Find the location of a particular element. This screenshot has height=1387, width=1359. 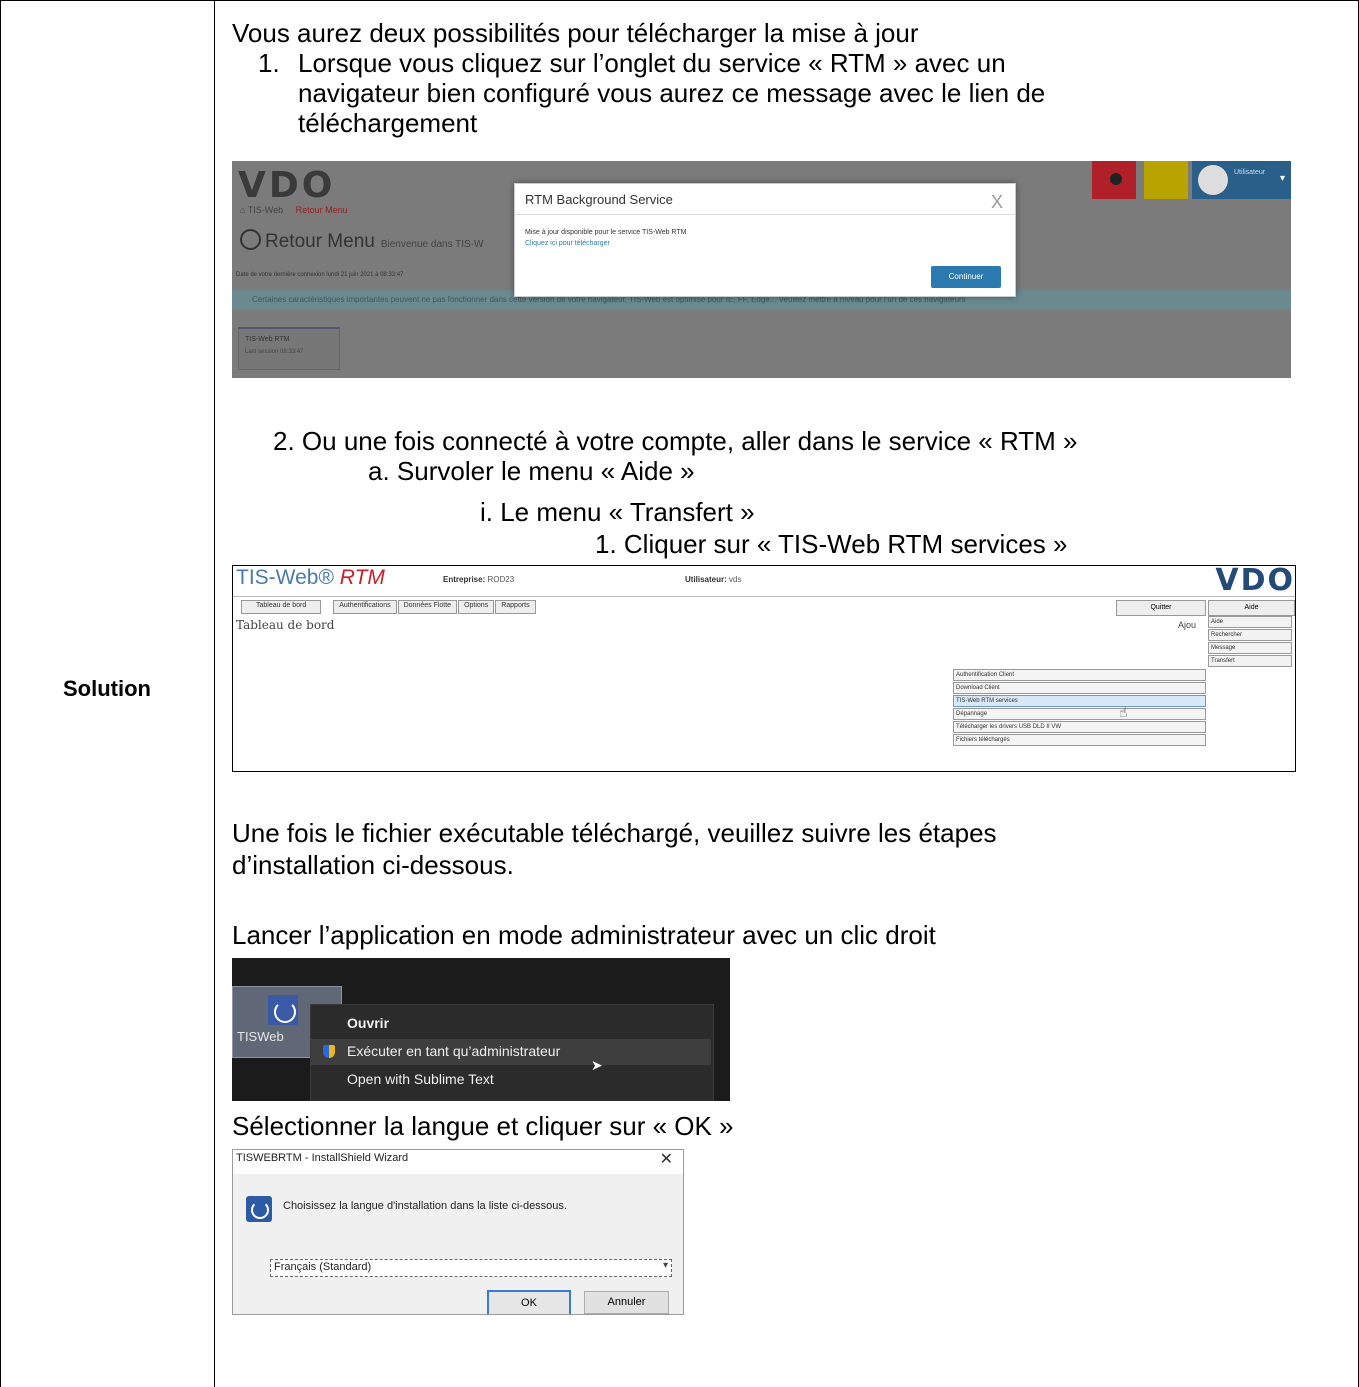

avatar-icon is located at coordinates (1213, 180).